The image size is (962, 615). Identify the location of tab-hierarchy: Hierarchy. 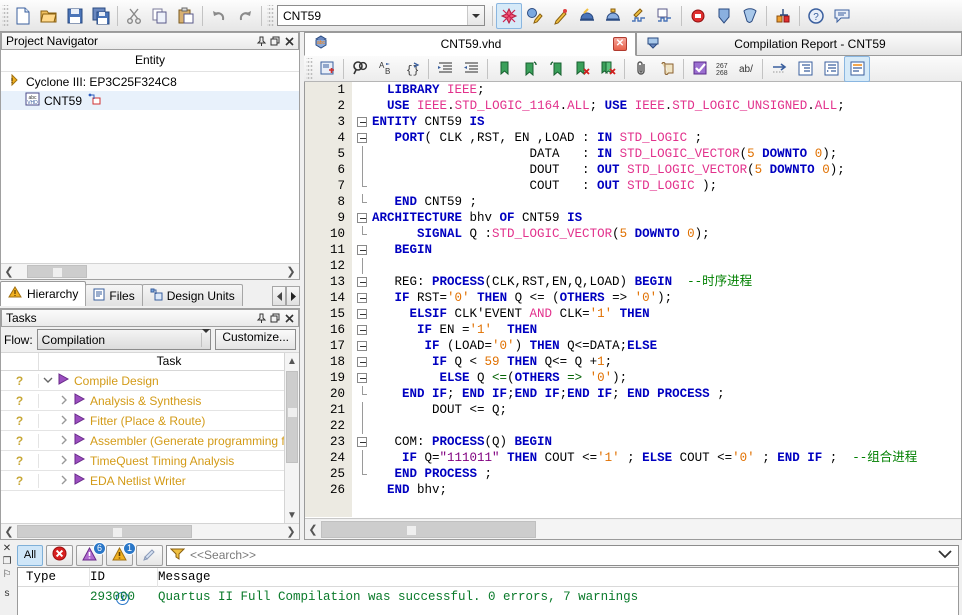
(43, 293).